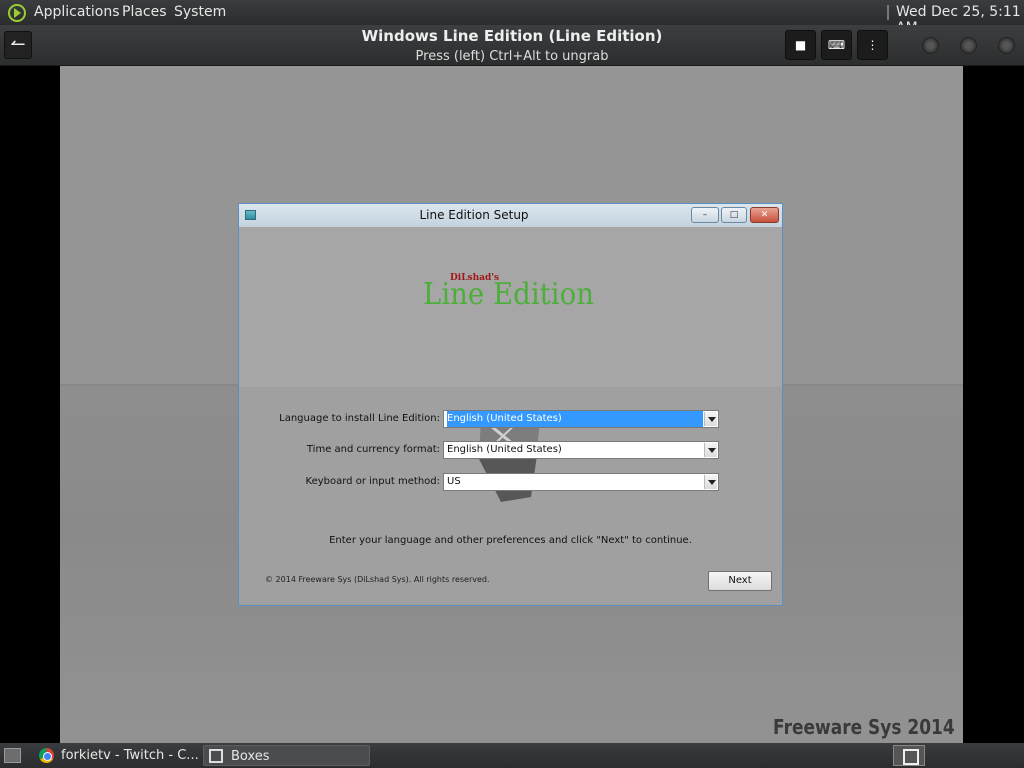  I want to click on maximize-icon, so click(968, 45).